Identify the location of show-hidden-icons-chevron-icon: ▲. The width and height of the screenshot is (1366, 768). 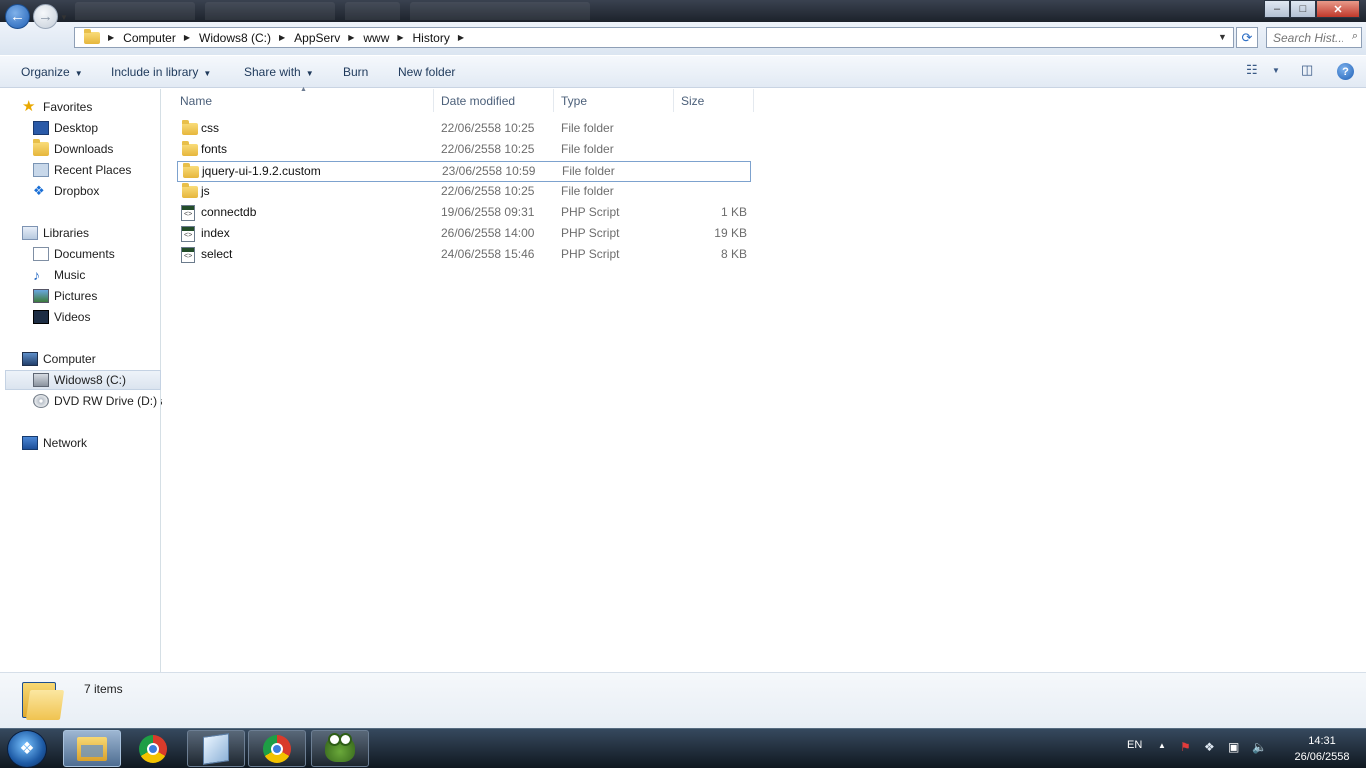
(1162, 745).